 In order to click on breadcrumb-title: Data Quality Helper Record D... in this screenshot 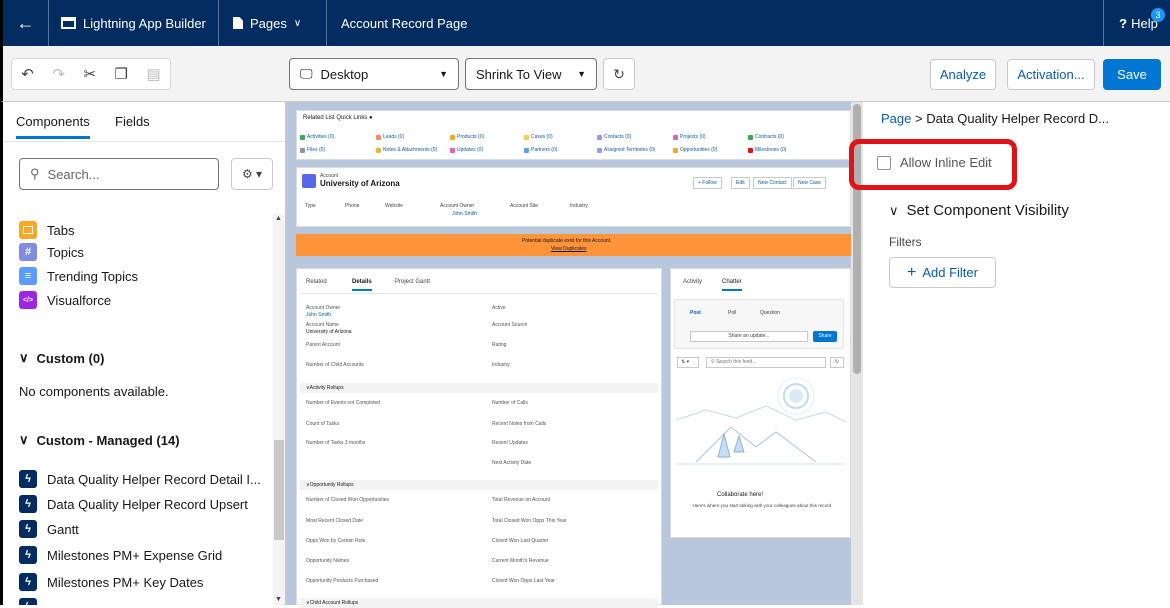, I will do `click(1018, 118)`.